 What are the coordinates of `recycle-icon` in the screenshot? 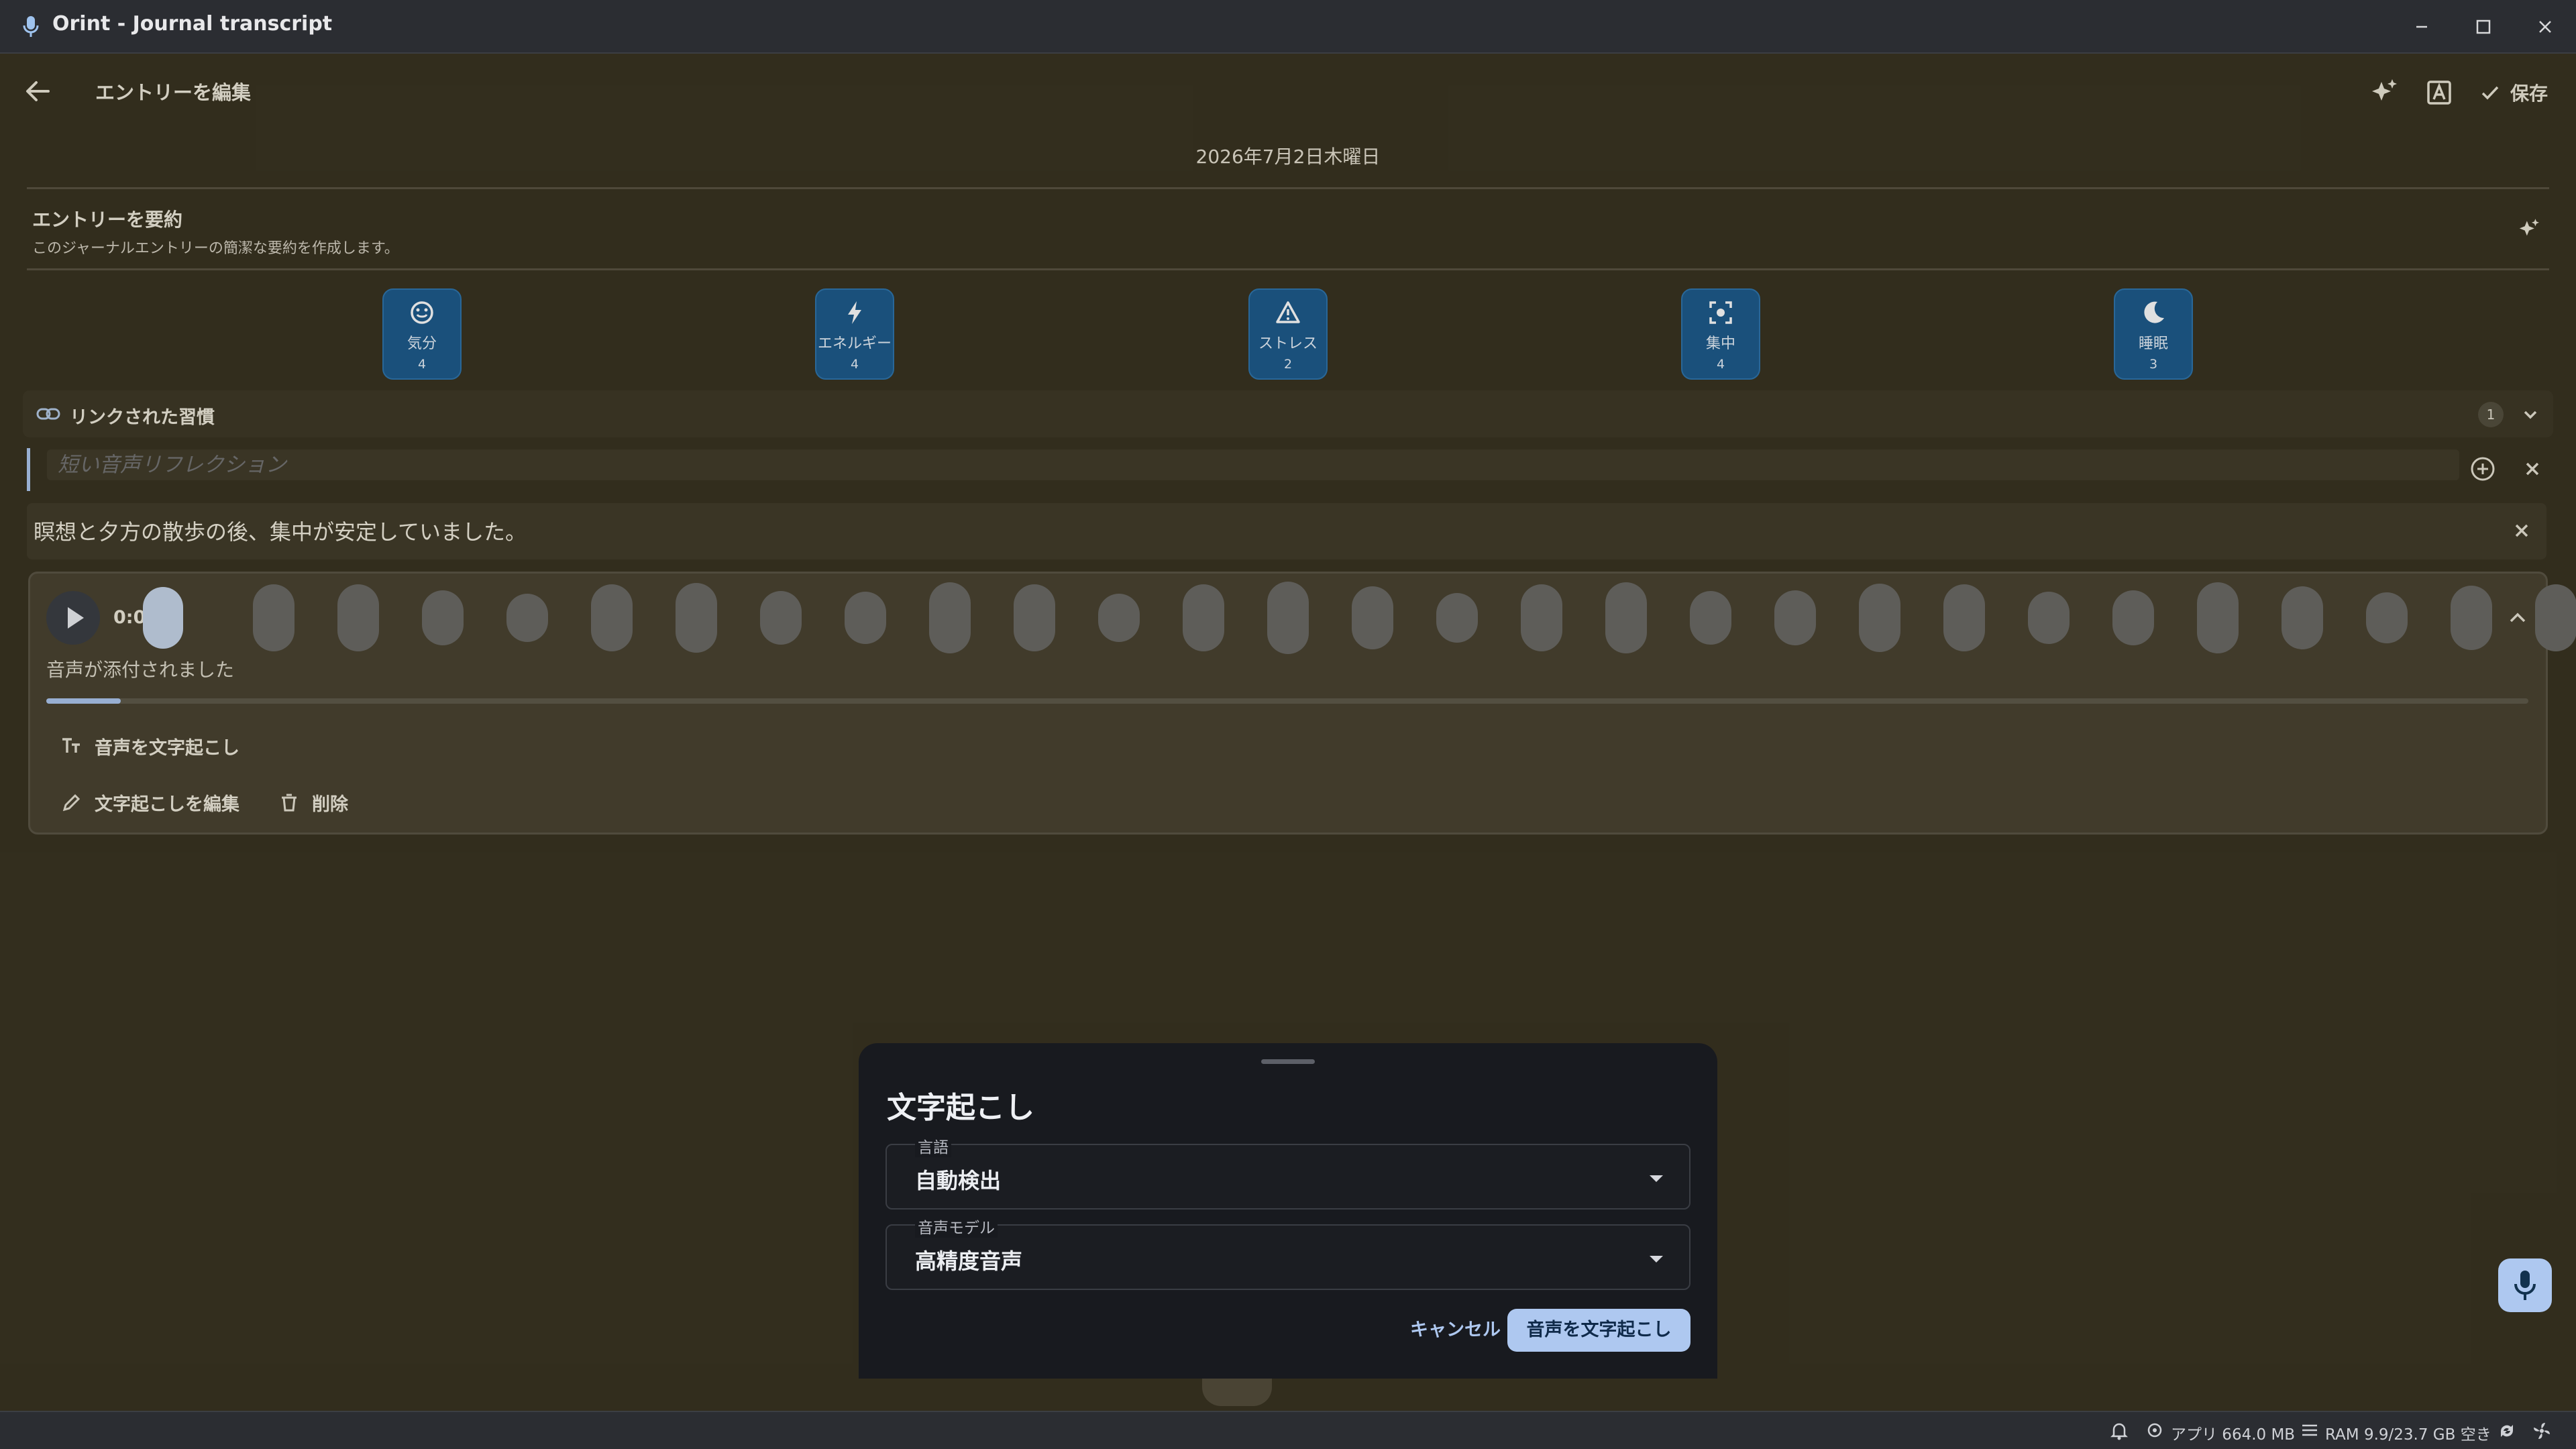 It's located at (2507, 1431).